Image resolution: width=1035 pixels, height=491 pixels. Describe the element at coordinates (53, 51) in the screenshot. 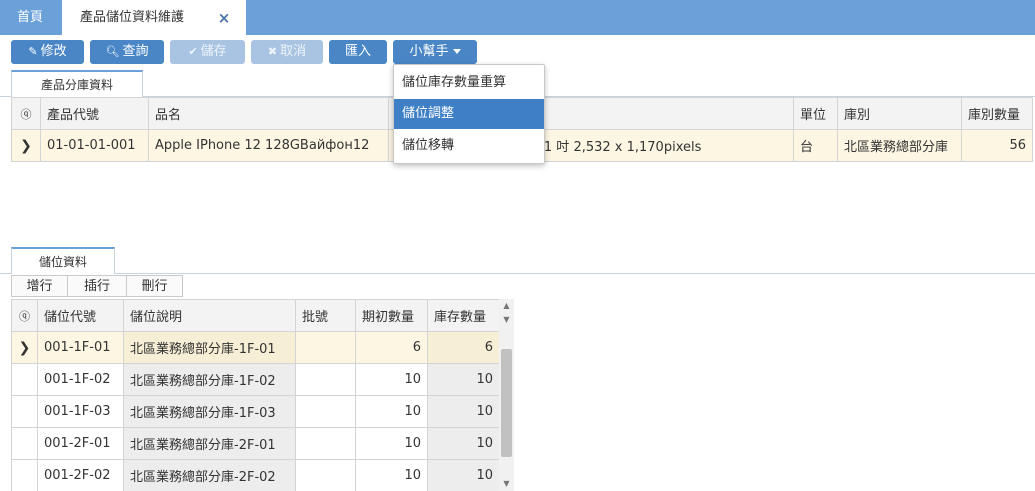

I see `edit-label: 修改` at that location.